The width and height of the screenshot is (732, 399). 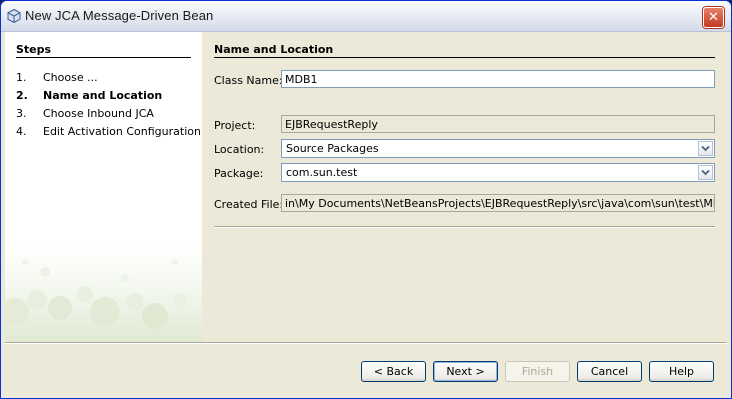 What do you see at coordinates (248, 80) in the screenshot?
I see `class-name-label: Class Name:` at bounding box center [248, 80].